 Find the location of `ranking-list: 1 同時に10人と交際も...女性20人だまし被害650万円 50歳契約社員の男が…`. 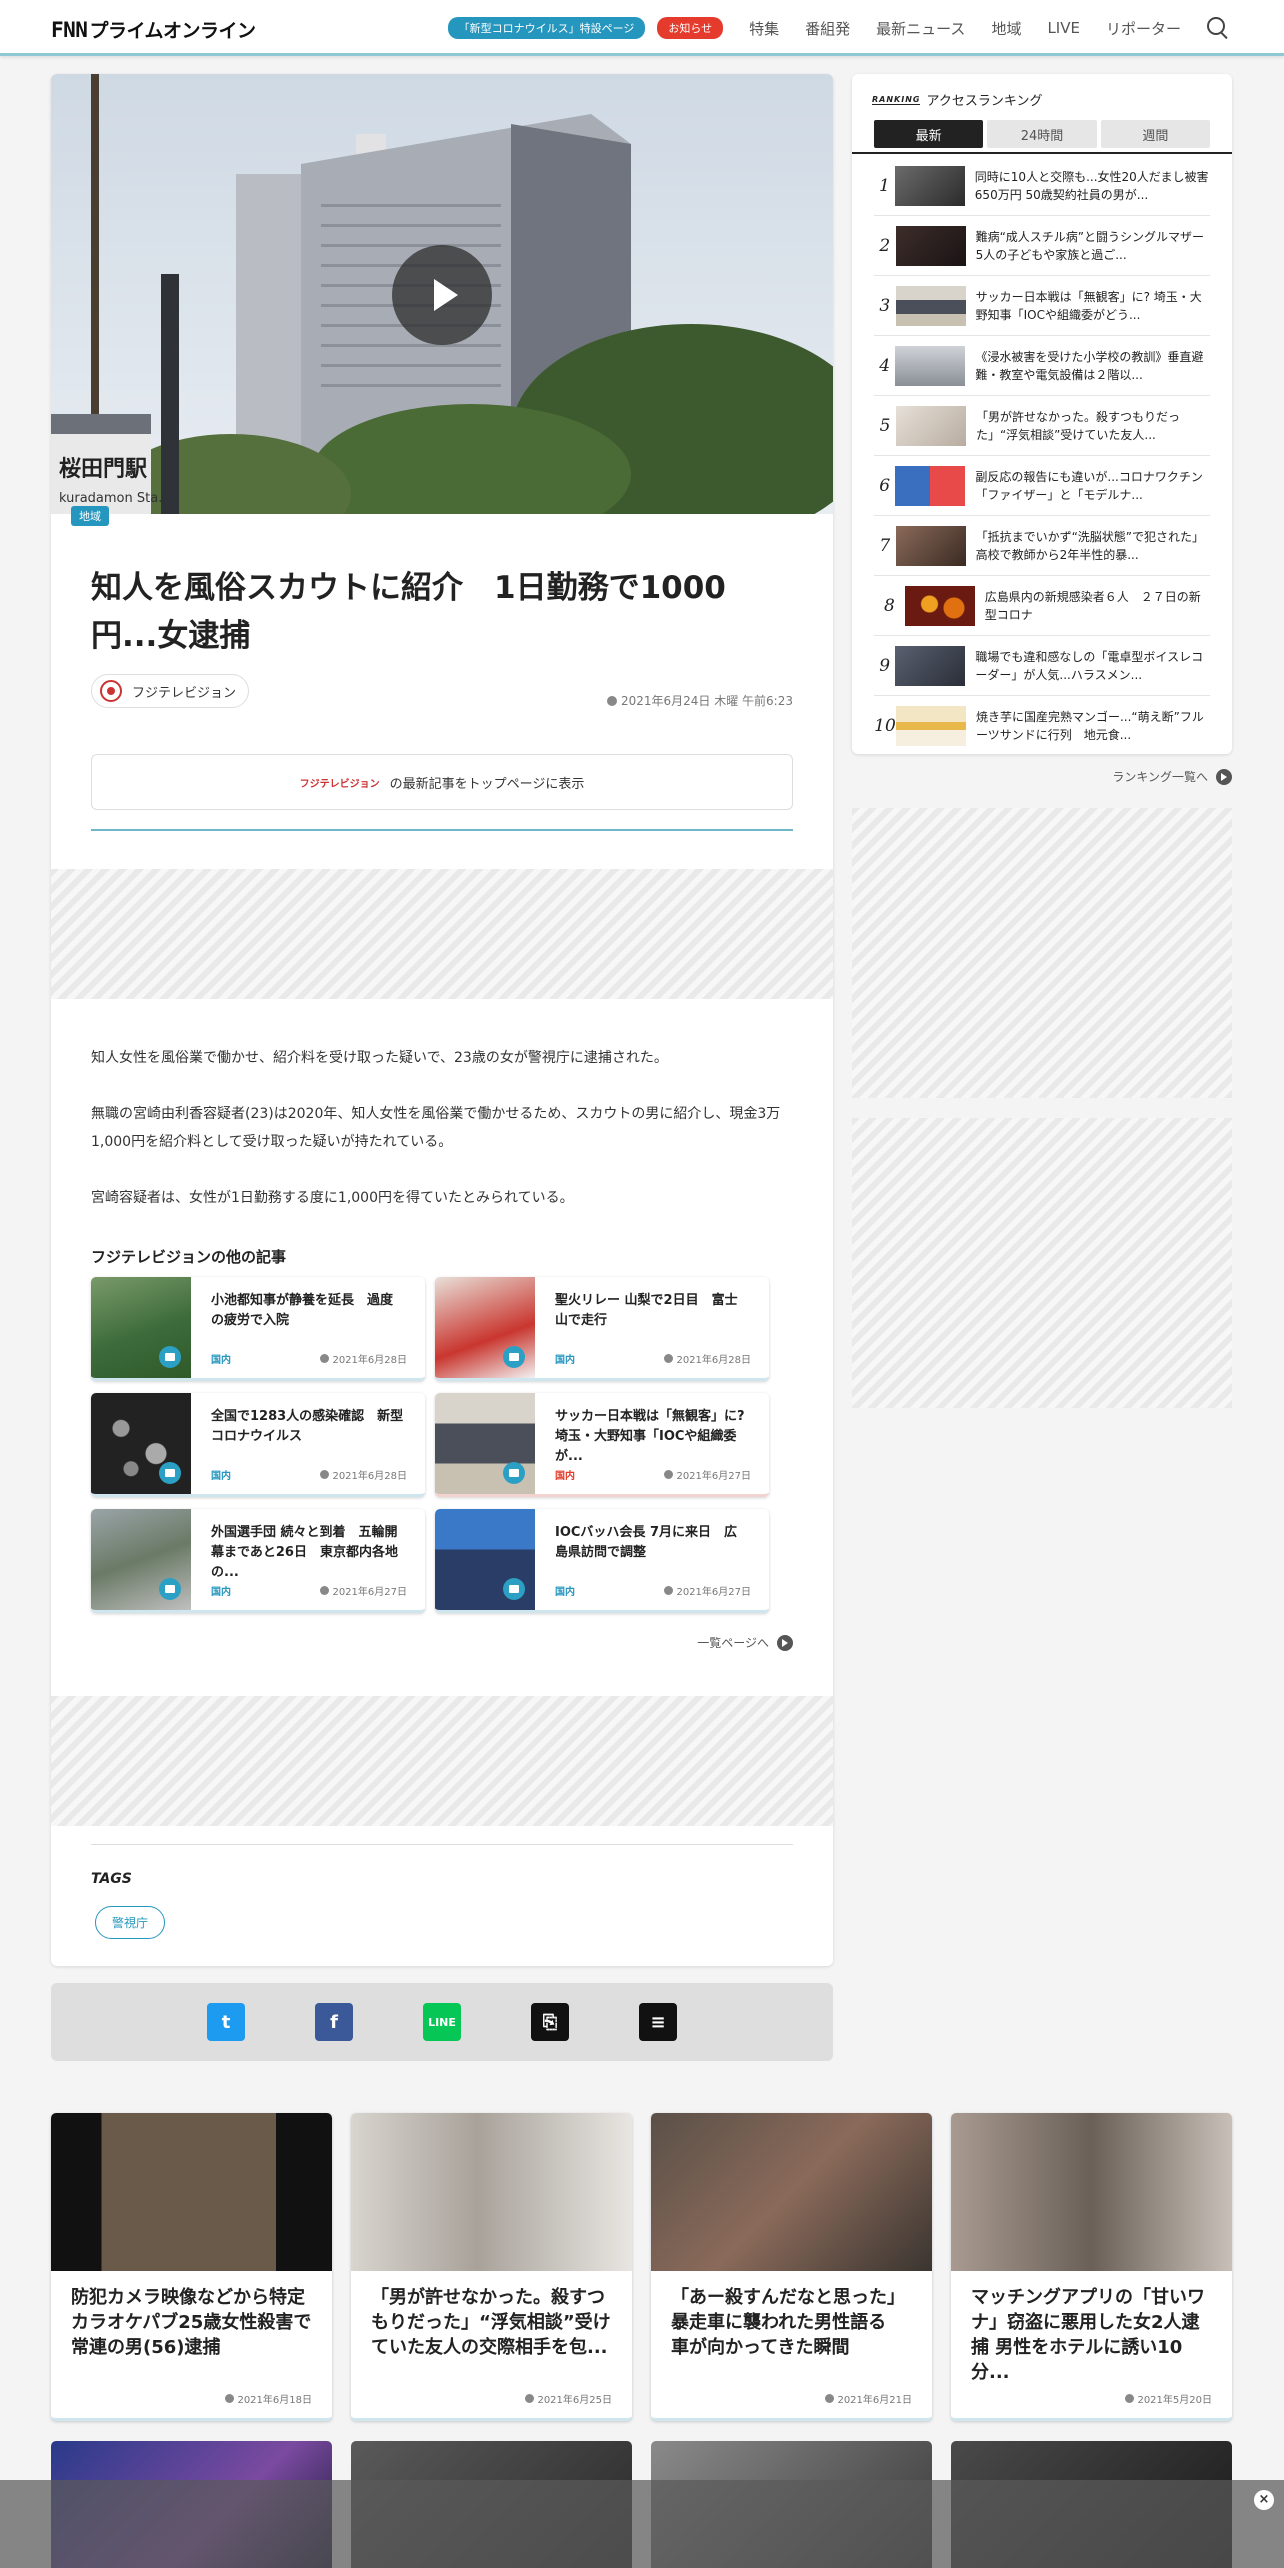

ranking-list: 1 同時に10人と交際も...女性20人だまし被害650万円 50歳契約社員の男が… is located at coordinates (1042, 455).